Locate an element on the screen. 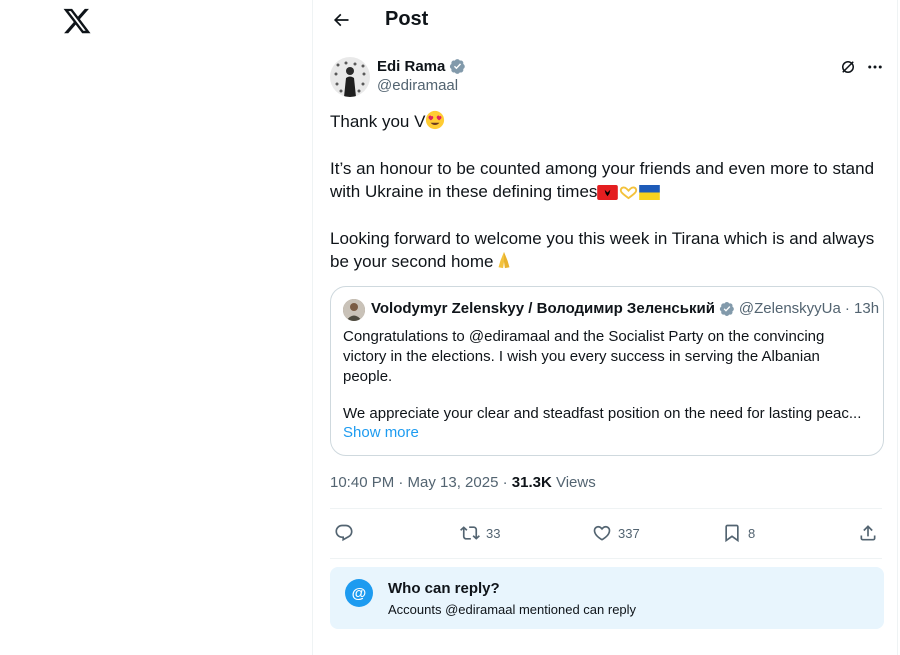  bookmark-count: 8 is located at coordinates (752, 533).